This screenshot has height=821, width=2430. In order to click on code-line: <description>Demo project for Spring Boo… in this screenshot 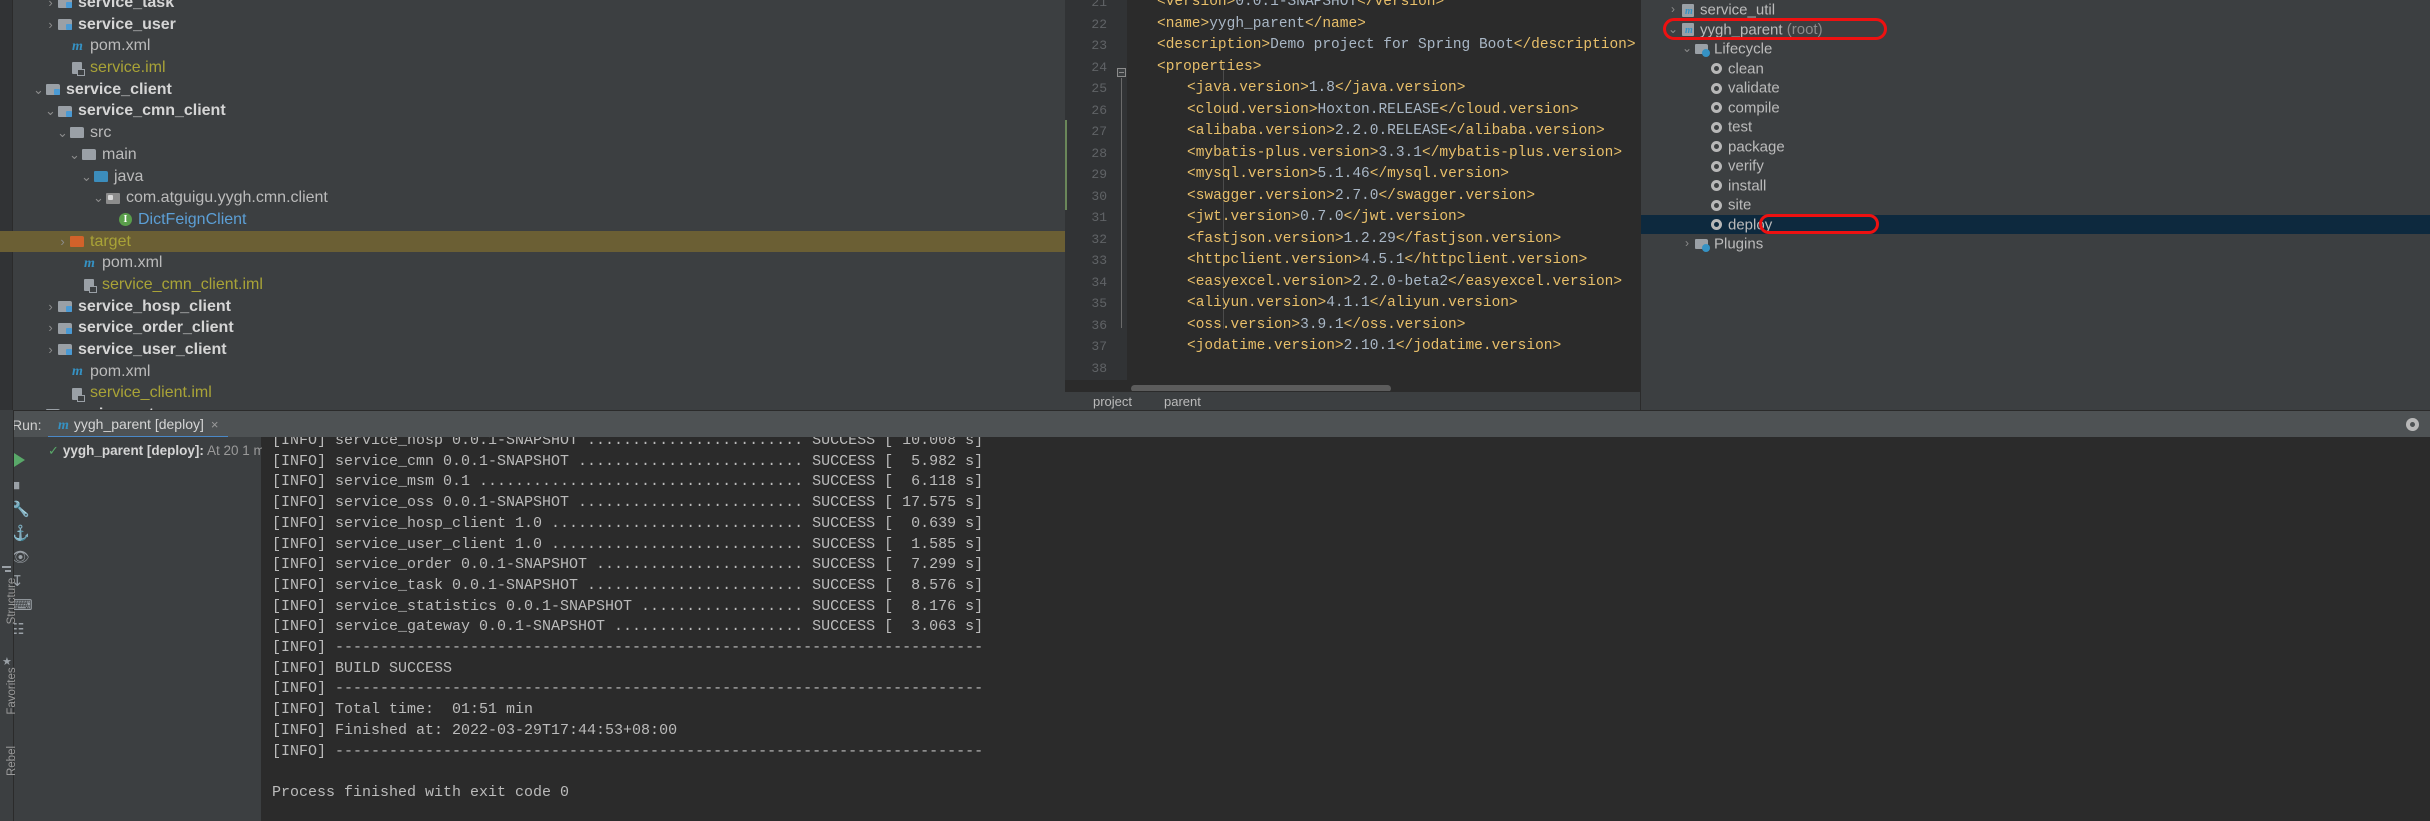, I will do `click(1381, 46)`.